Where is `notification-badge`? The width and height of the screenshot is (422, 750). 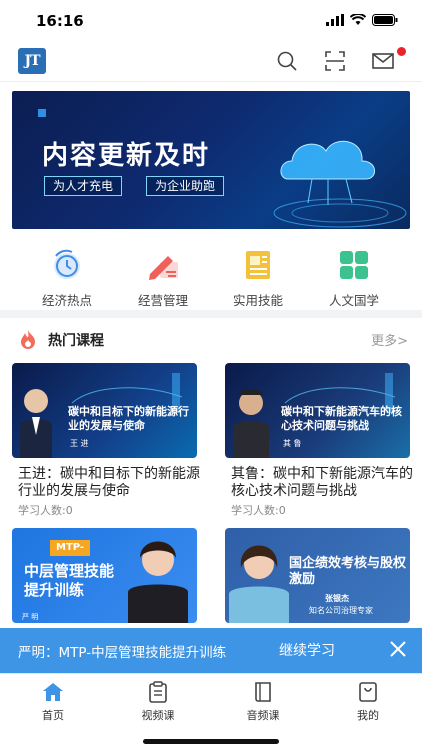
notification-badge is located at coordinates (401, 51).